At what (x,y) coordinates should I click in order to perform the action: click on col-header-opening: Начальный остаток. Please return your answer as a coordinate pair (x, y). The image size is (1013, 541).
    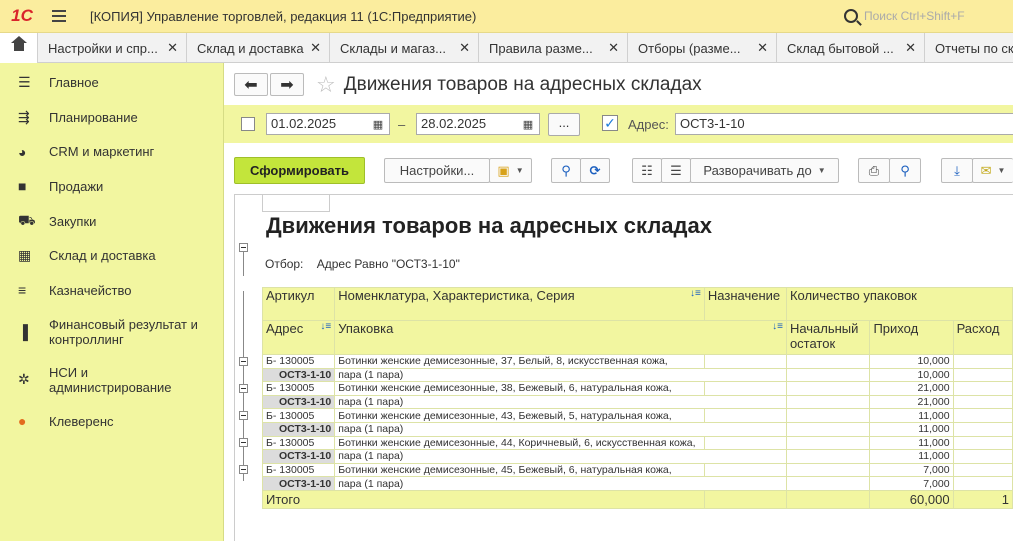
    Looking at the image, I should click on (828, 337).